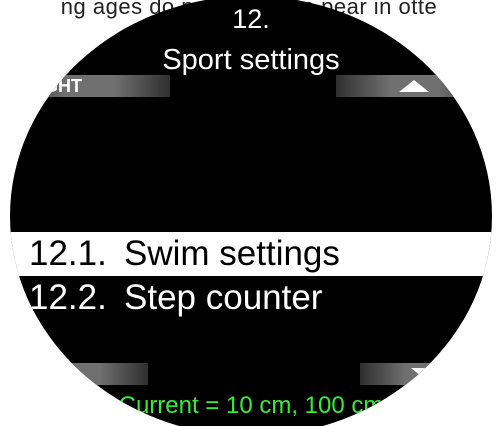  What do you see at coordinates (223, 297) in the screenshot?
I see `menu-item-label: Step counter` at bounding box center [223, 297].